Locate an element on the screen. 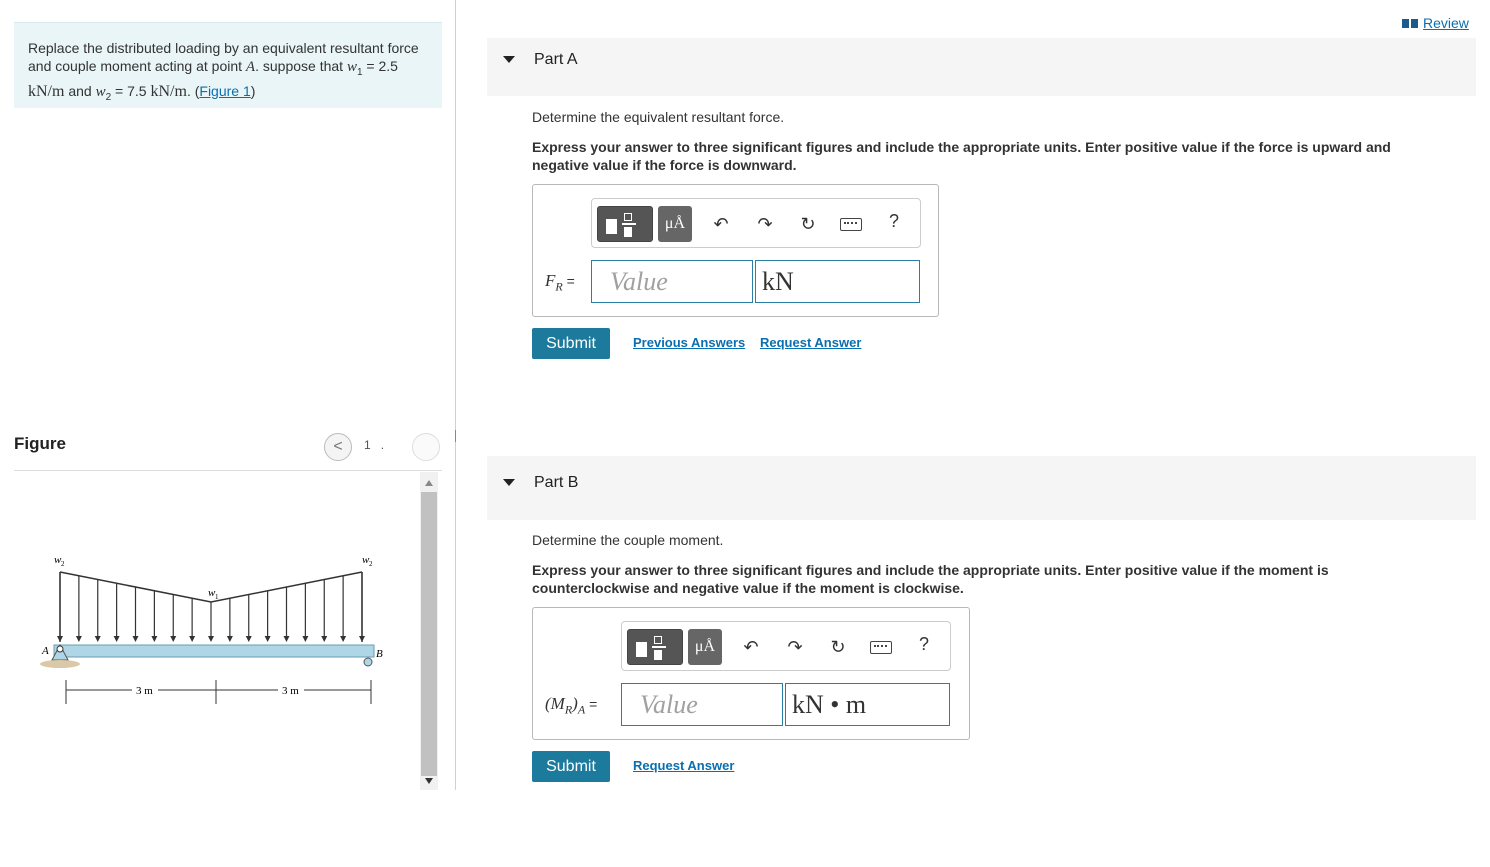  book-icon is located at coordinates (1410, 23).